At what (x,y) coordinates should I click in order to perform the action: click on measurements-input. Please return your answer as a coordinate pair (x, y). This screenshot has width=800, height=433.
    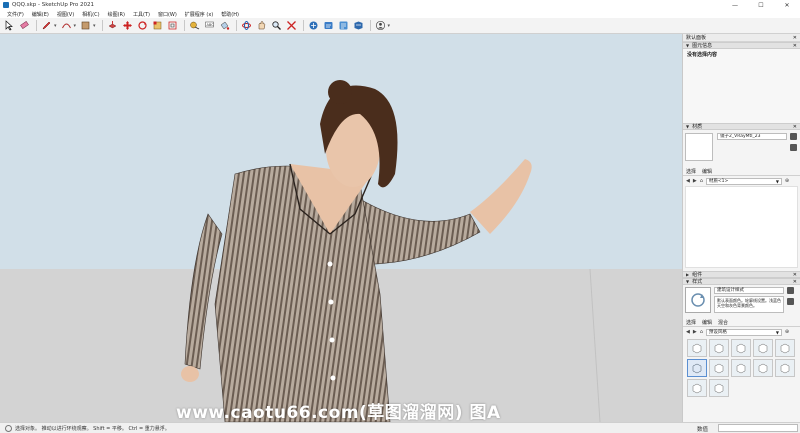
    Looking at the image, I should click on (758, 428).